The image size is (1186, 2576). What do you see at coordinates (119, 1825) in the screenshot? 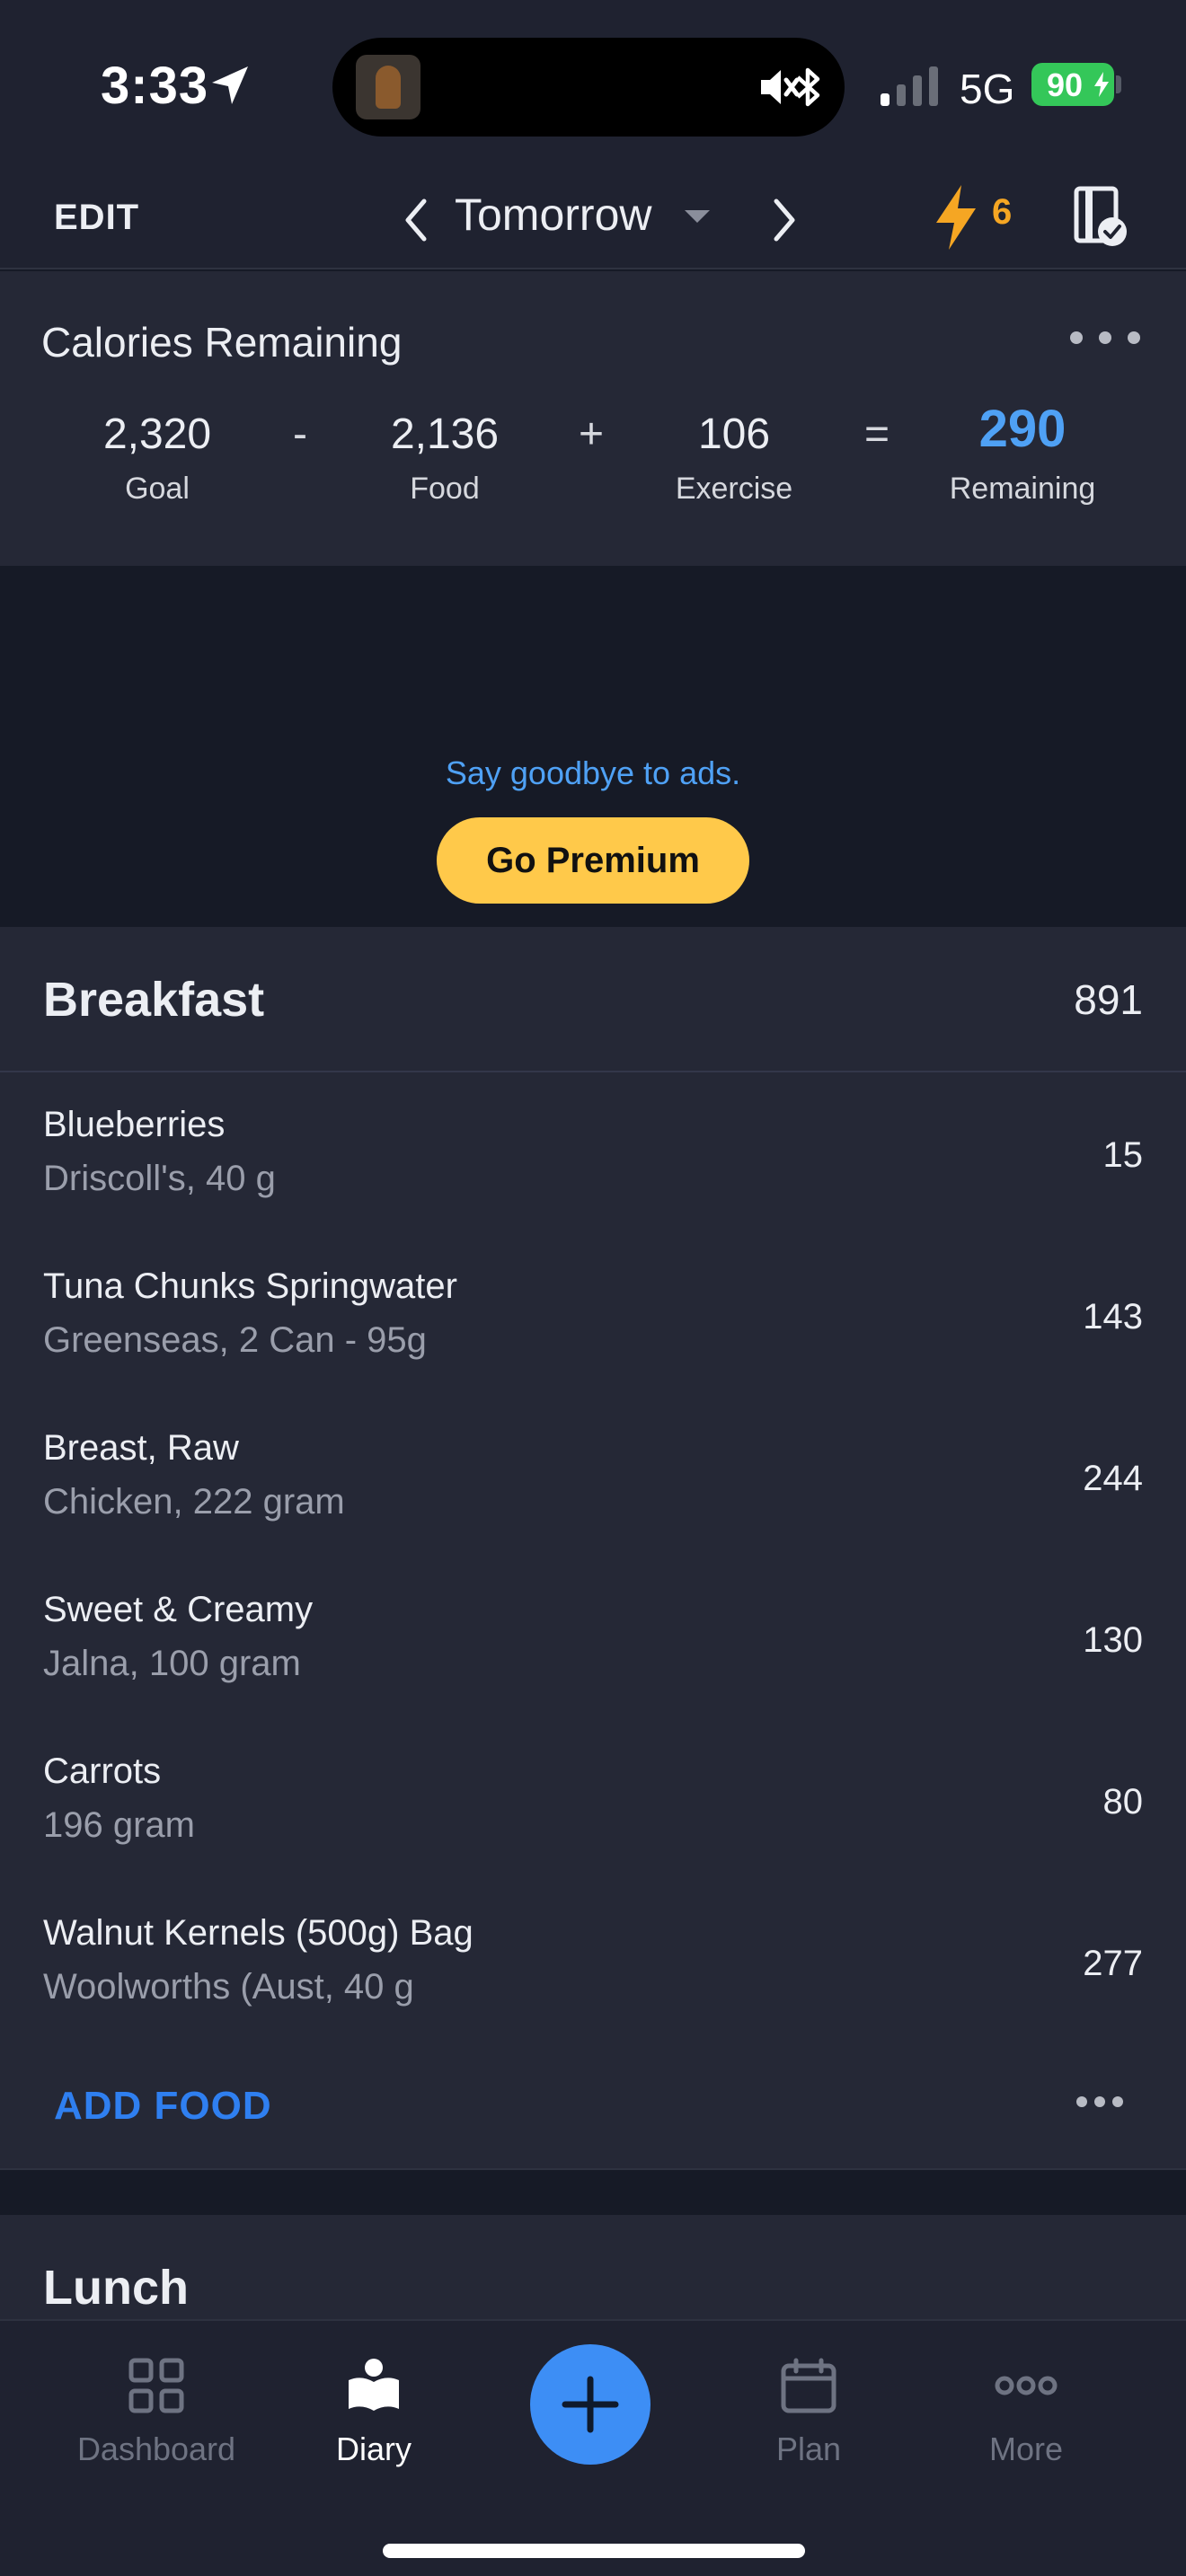
I see `food-detail: 196 gram` at bounding box center [119, 1825].